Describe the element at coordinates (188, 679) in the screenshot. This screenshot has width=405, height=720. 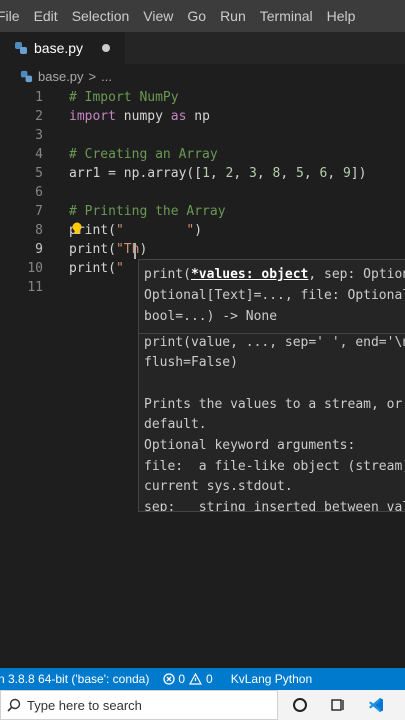
I see `problems-status: 0 0` at that location.